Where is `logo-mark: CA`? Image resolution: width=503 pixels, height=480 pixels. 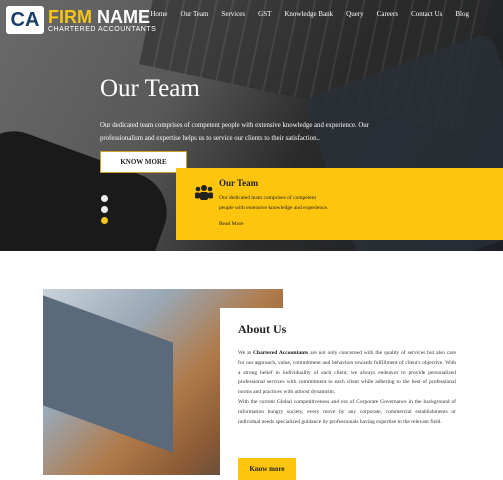
logo-mark: CA is located at coordinates (25, 20).